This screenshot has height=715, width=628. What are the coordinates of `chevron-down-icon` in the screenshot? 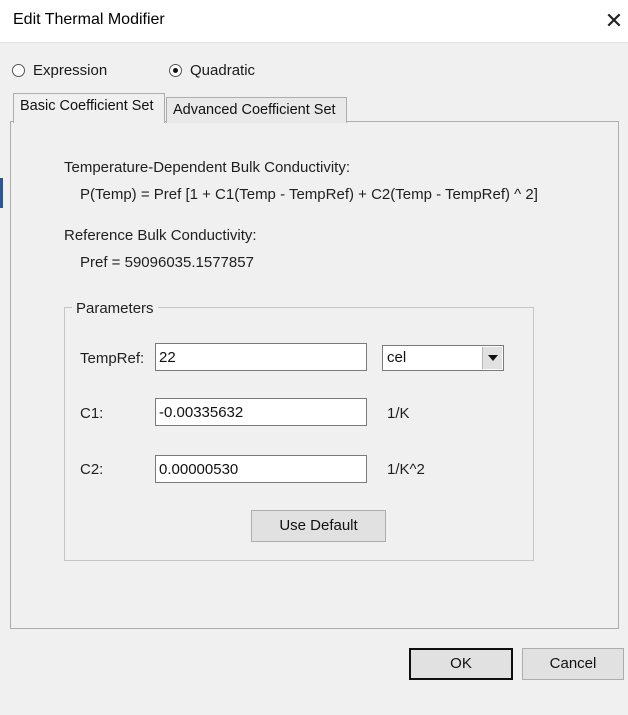 It's located at (492, 358).